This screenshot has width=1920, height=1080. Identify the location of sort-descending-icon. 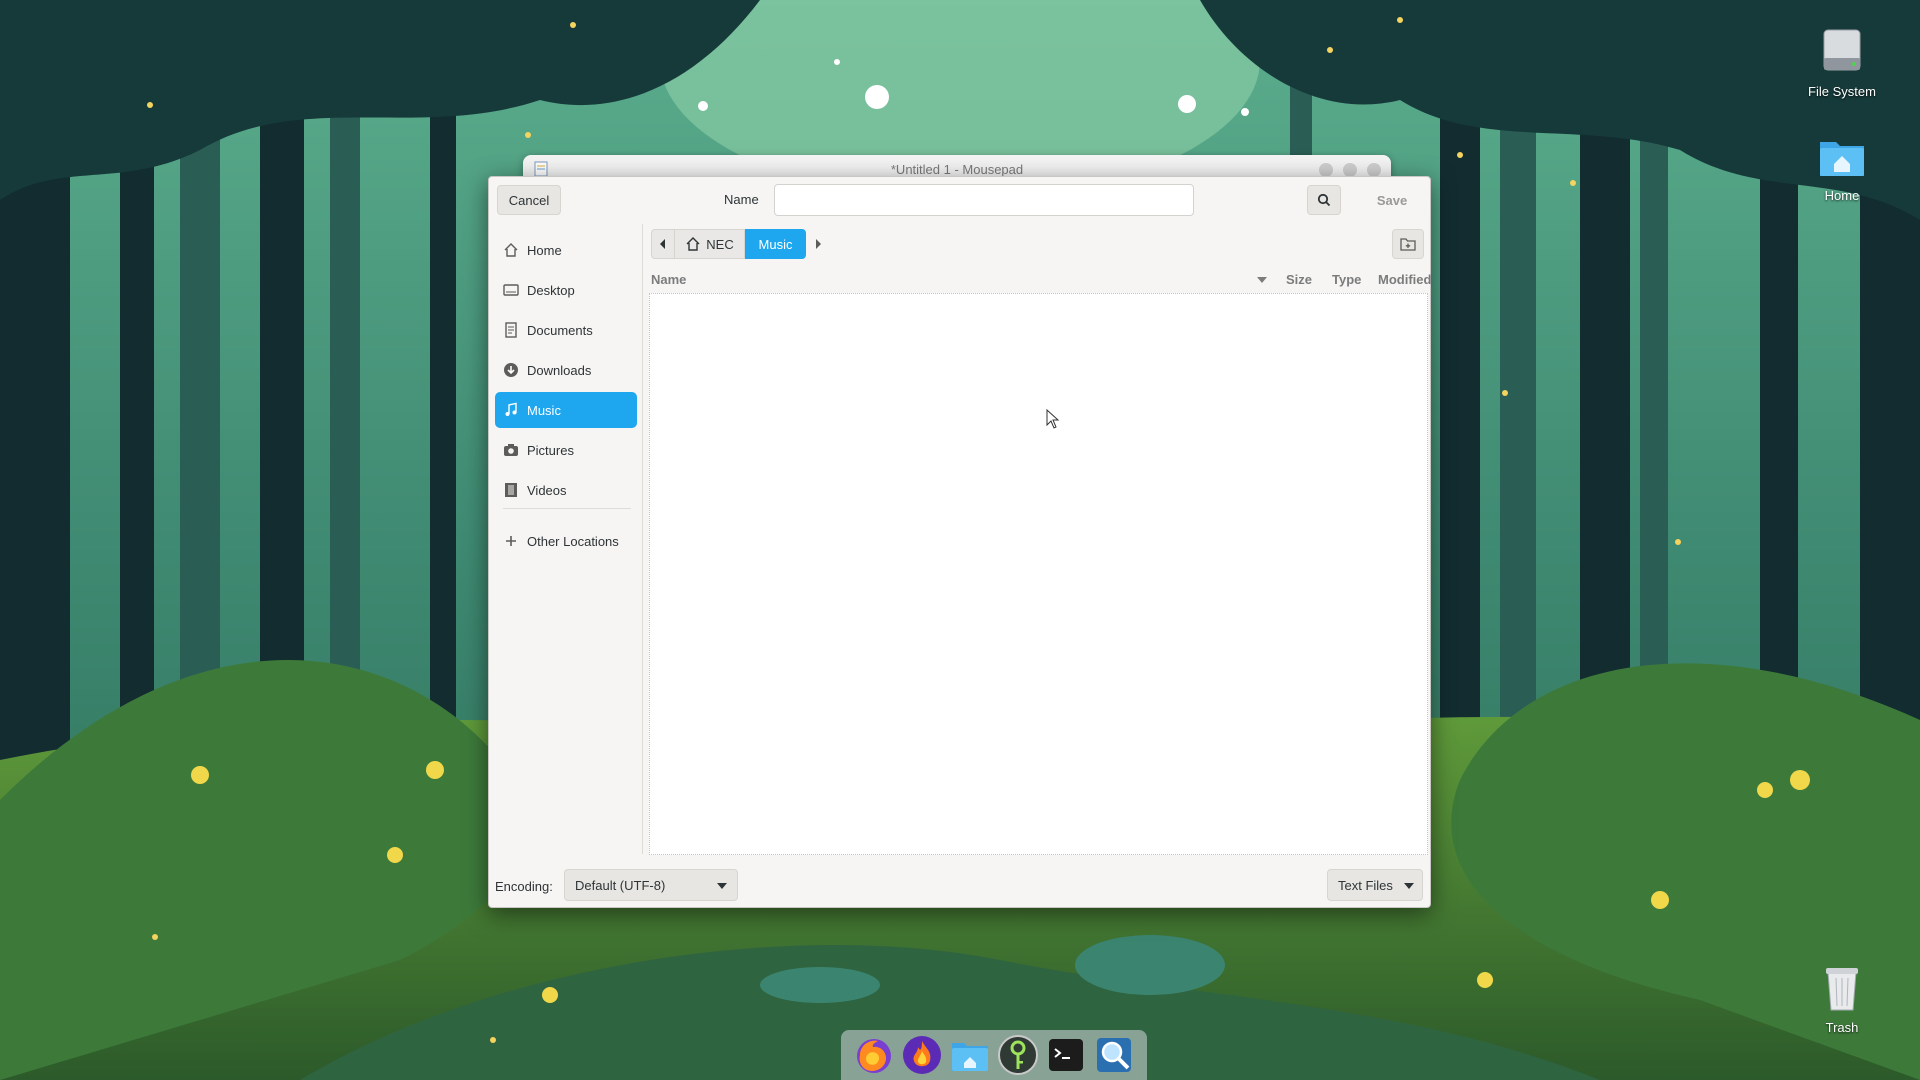
(1262, 280).